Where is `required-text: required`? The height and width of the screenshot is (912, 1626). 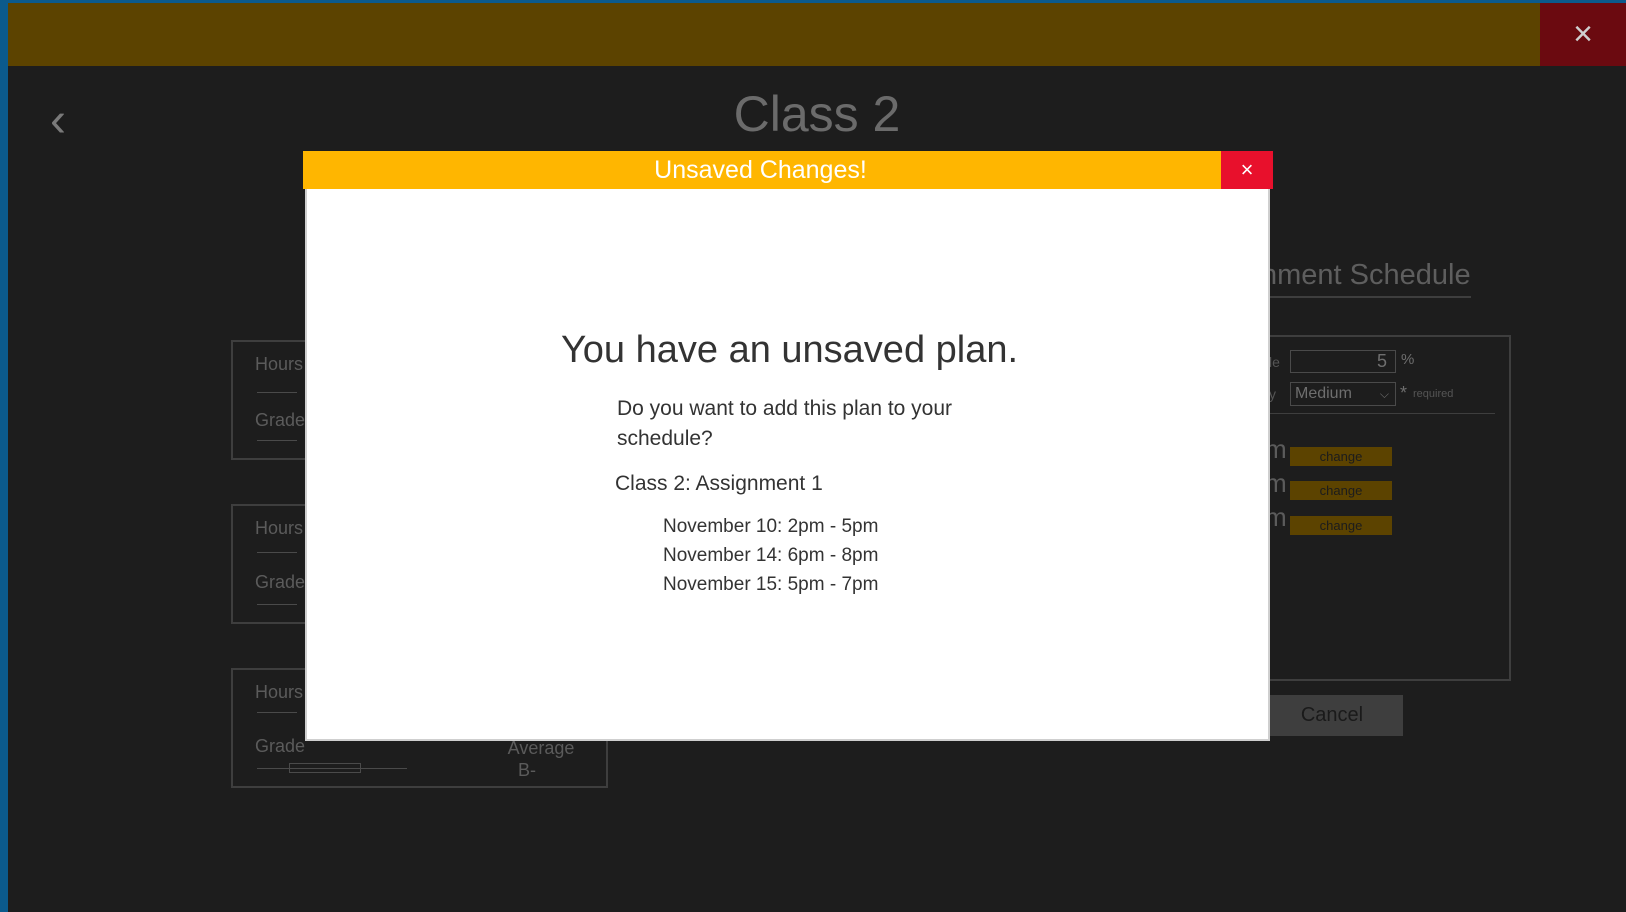 required-text: required is located at coordinates (1433, 394).